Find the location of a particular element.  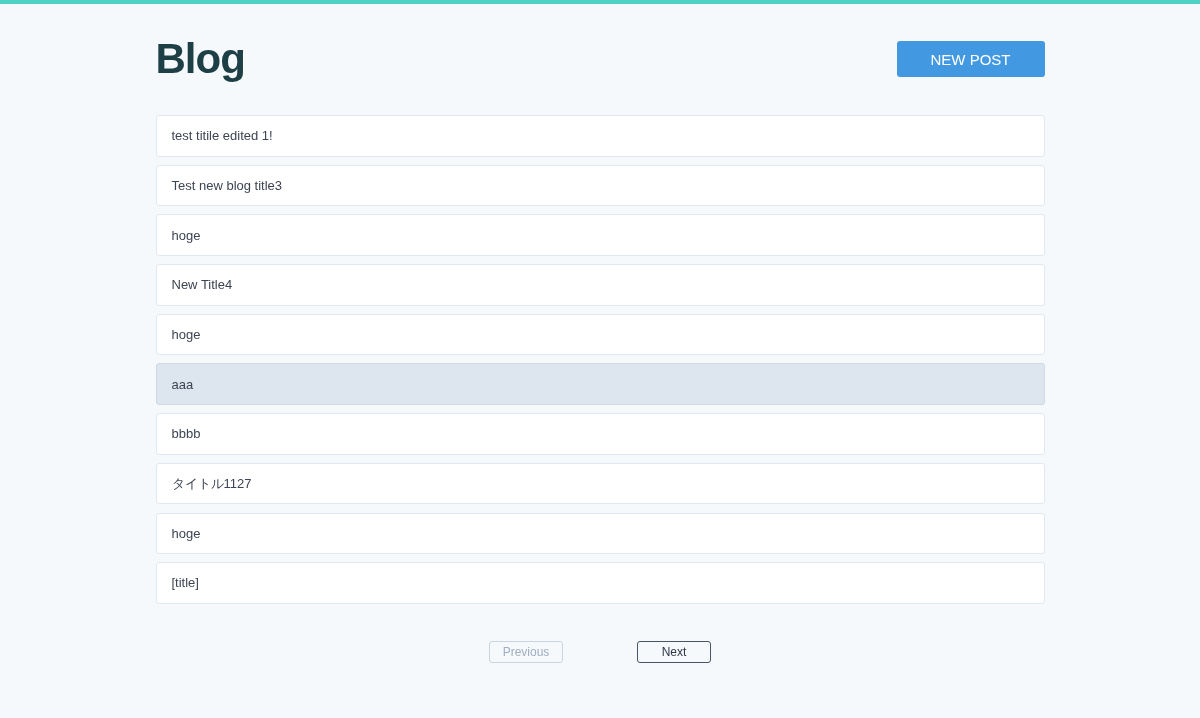

post-list-item: bbbb is located at coordinates (600, 434).